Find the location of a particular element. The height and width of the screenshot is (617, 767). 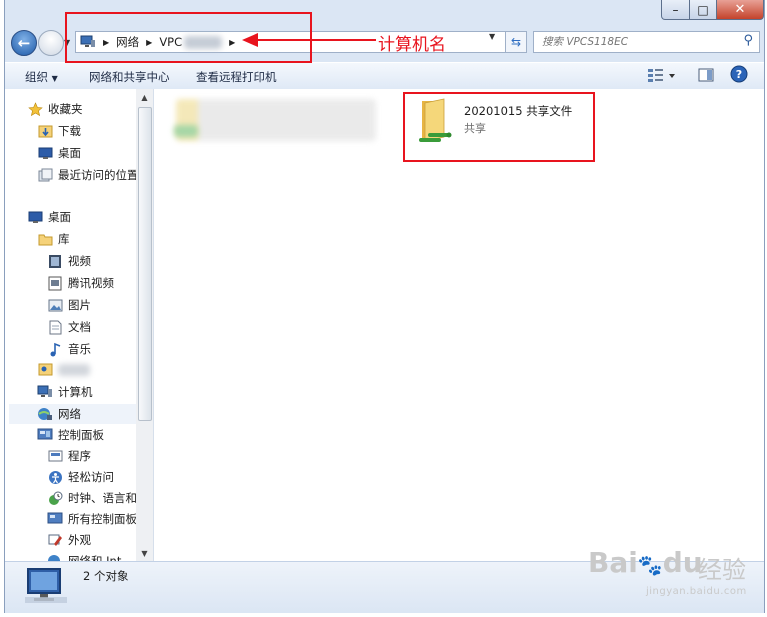

pictures-icon is located at coordinates (55, 305).